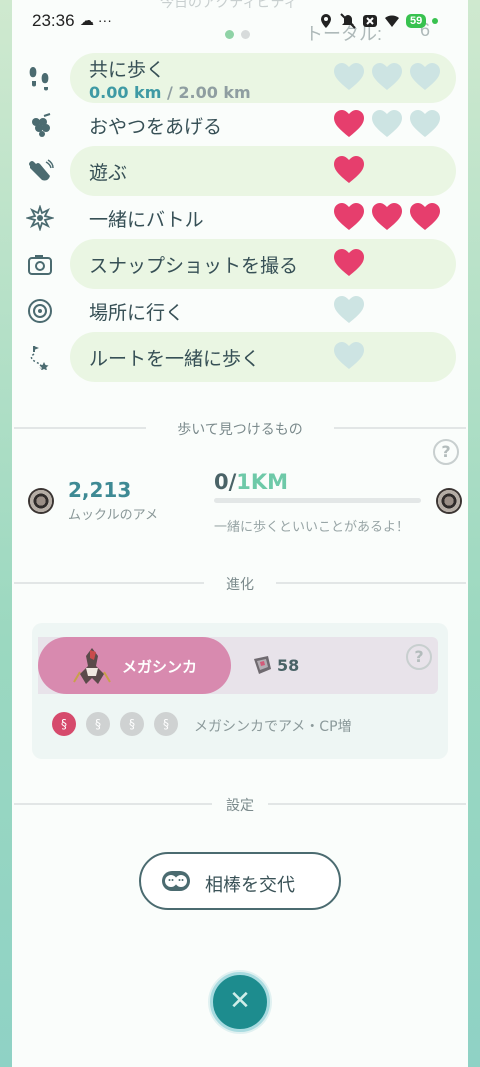 This screenshot has width=480, height=1067. What do you see at coordinates (240, 311) in the screenshot?
I see `activity-row: 場所に行く` at bounding box center [240, 311].